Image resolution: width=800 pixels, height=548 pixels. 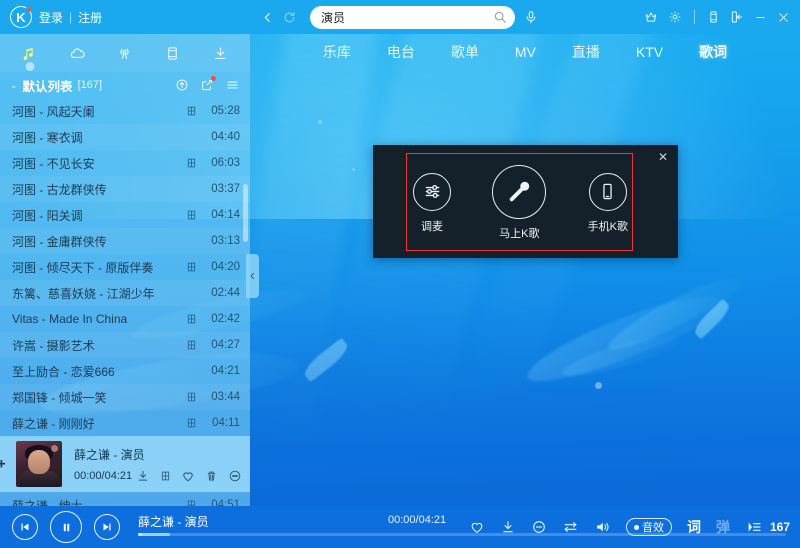 I want to click on song-row: 河图 - 不见长安 06:03, so click(x=125, y=163).